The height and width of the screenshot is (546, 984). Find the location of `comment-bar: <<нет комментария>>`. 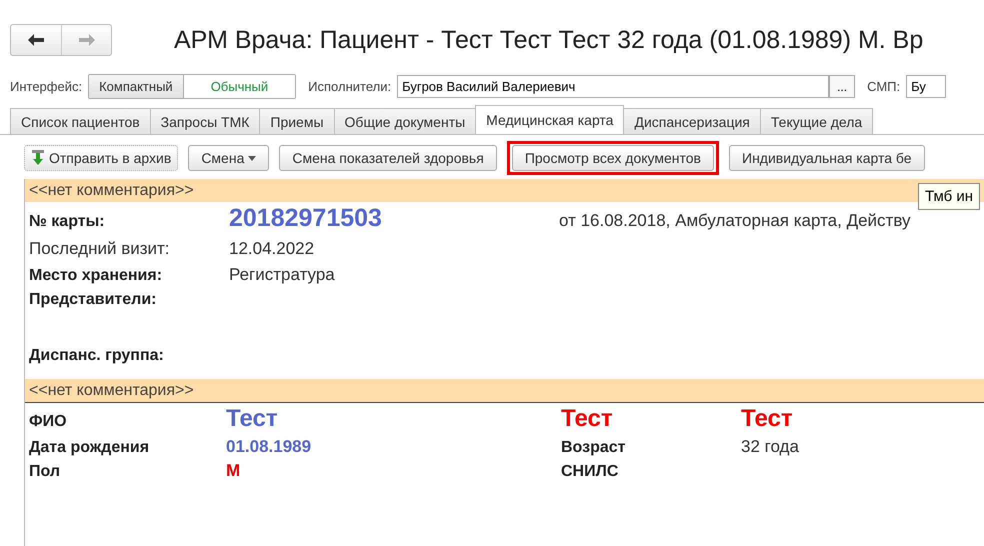

comment-bar: <<нет комментария>> is located at coordinates (504, 391).